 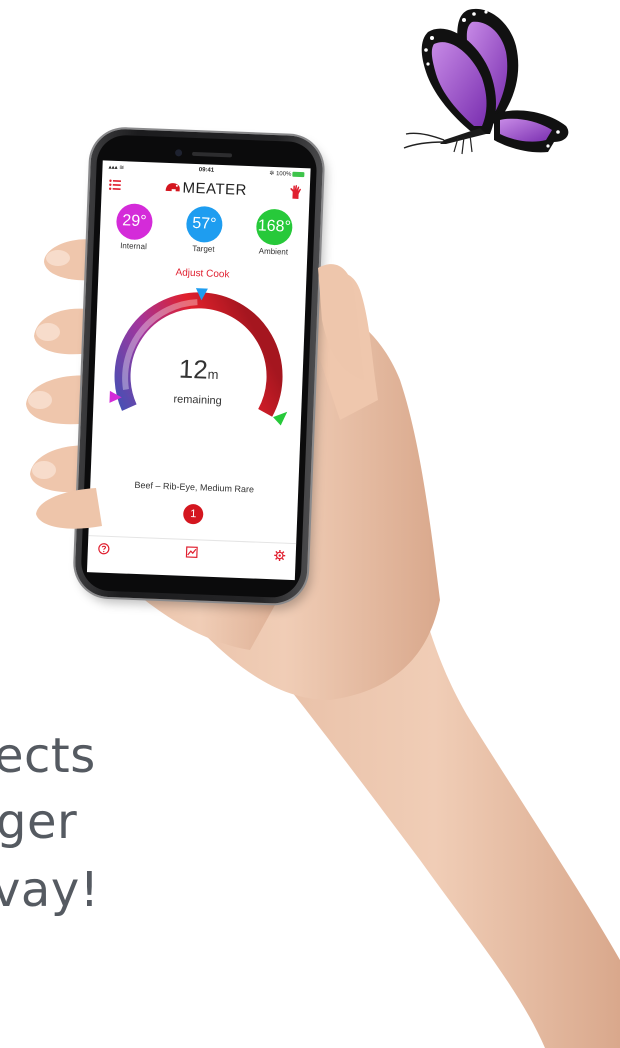 I want to click on ambient-temp-label: Ambient, so click(x=273, y=251).